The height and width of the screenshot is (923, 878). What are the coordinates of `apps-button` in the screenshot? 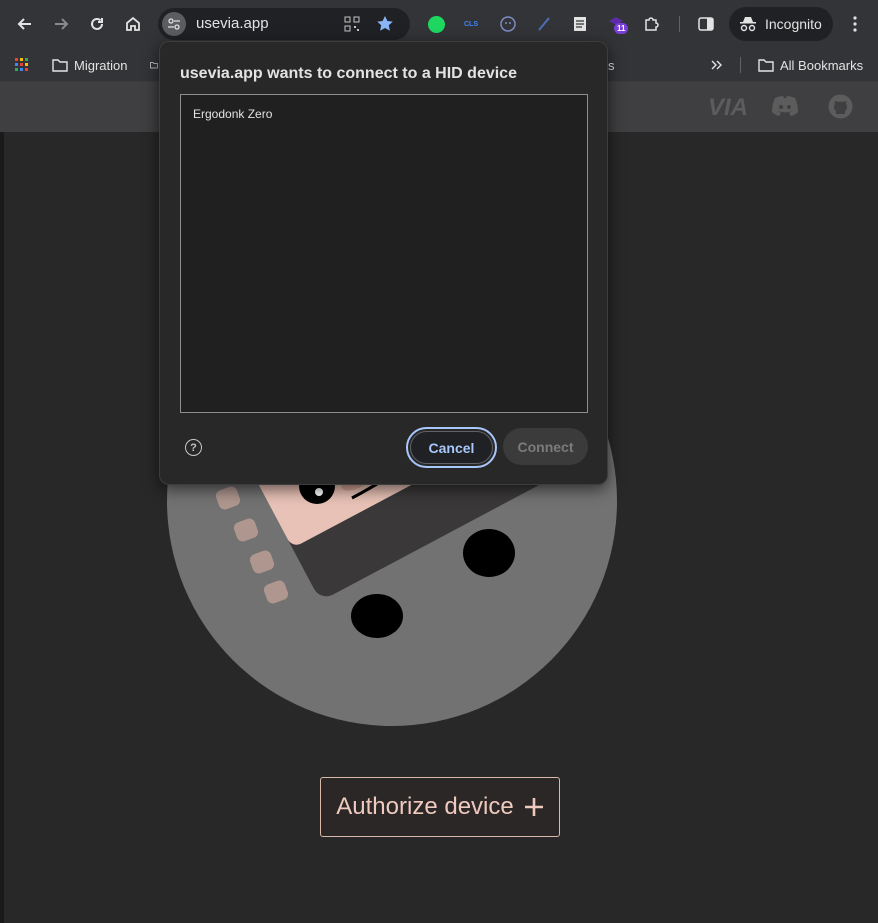 It's located at (22, 65).